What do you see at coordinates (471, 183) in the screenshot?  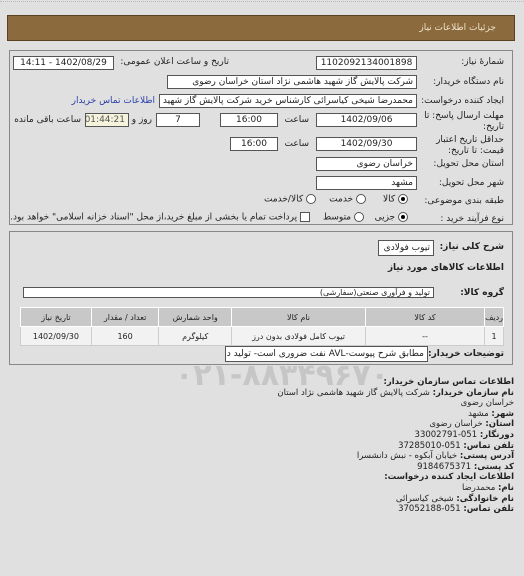 I see `city-label: شهر محل تحویل:` at bounding box center [471, 183].